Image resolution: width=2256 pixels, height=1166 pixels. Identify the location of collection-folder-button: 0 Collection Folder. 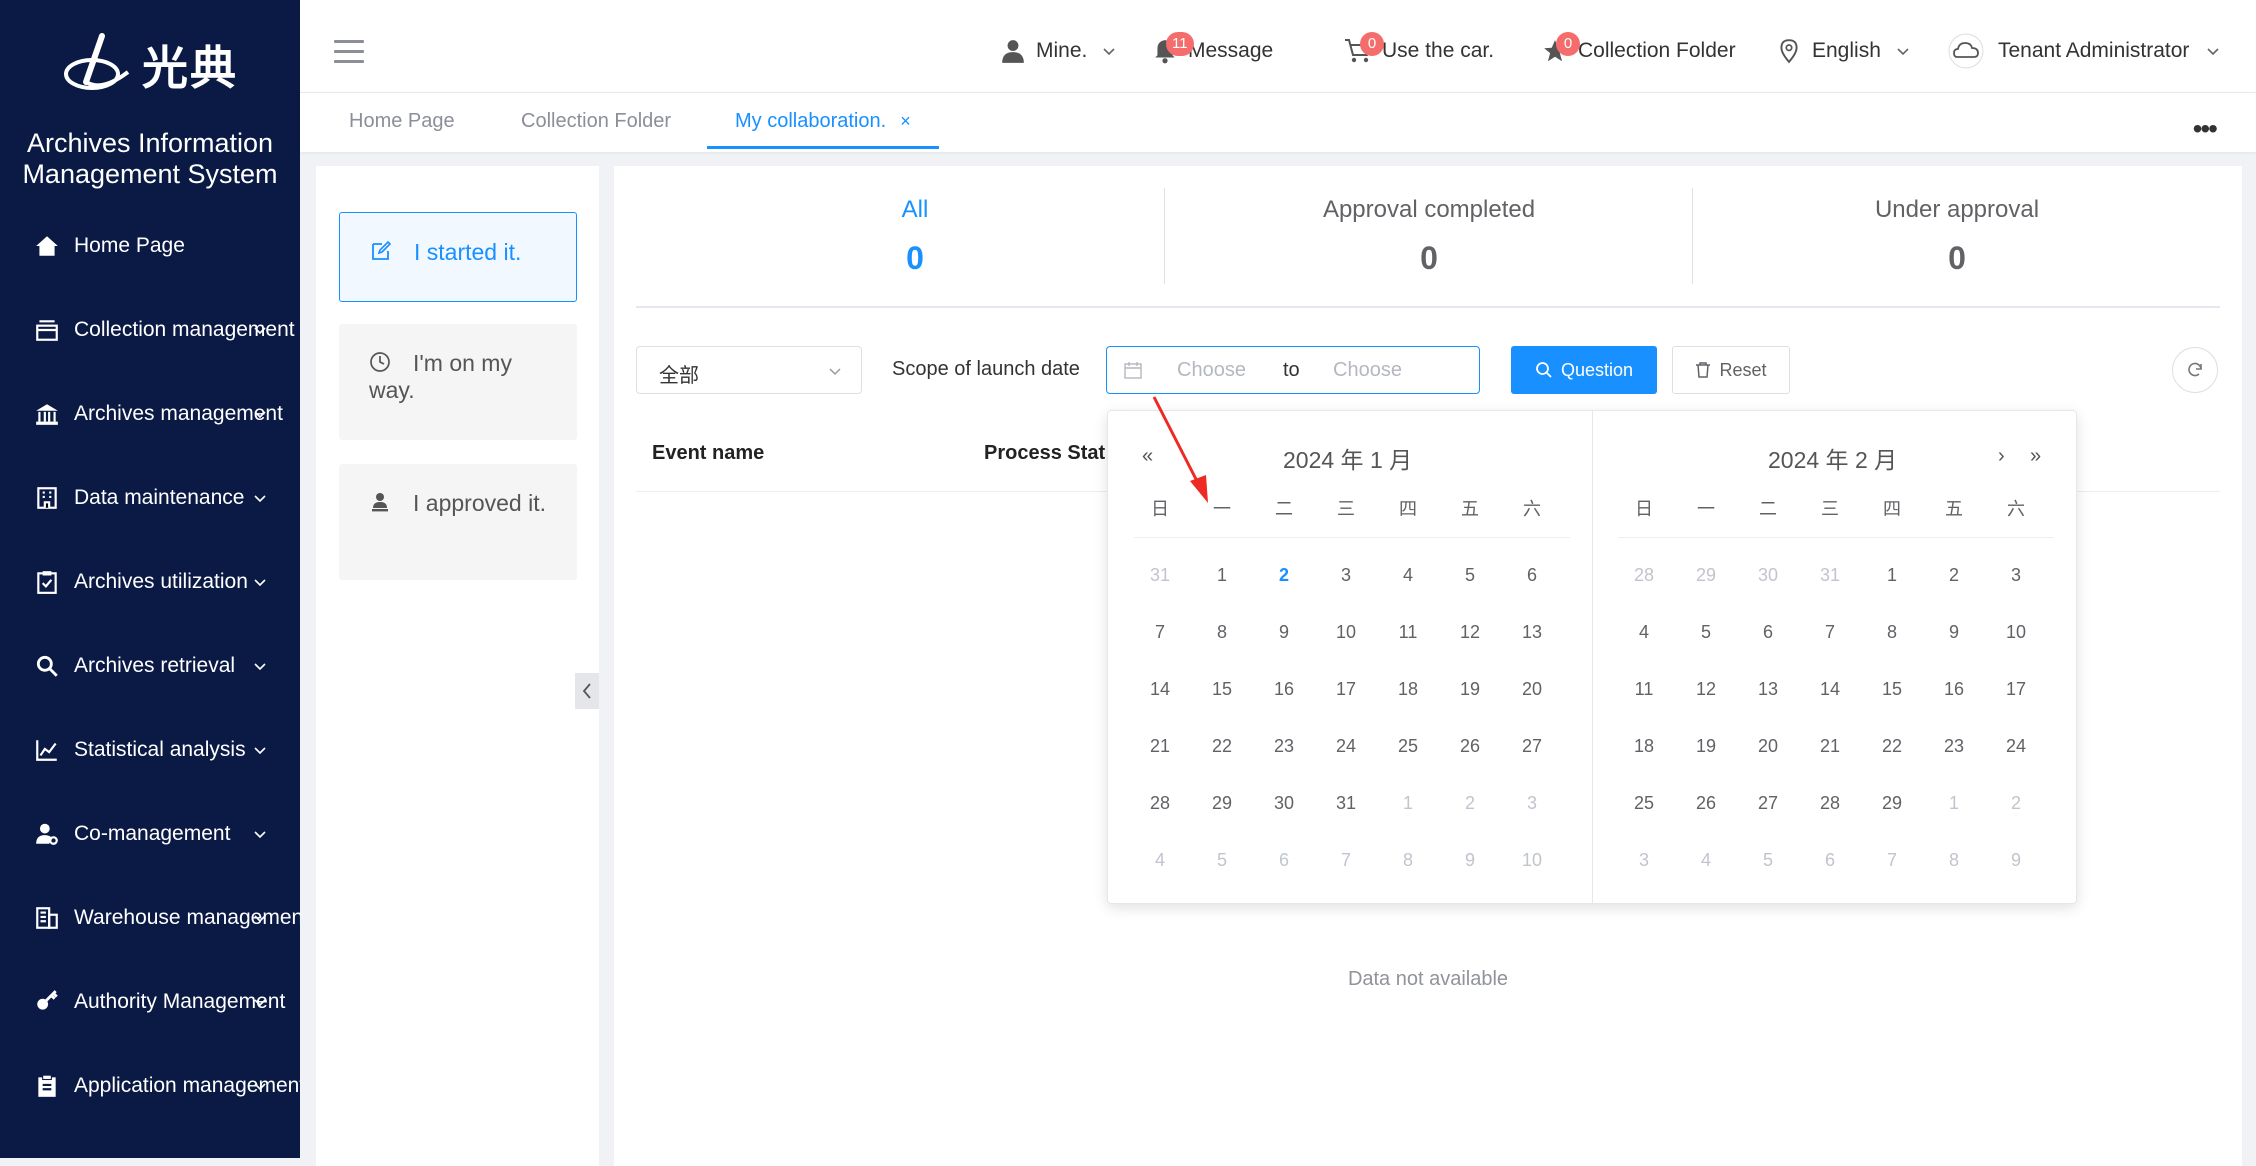
(1639, 50).